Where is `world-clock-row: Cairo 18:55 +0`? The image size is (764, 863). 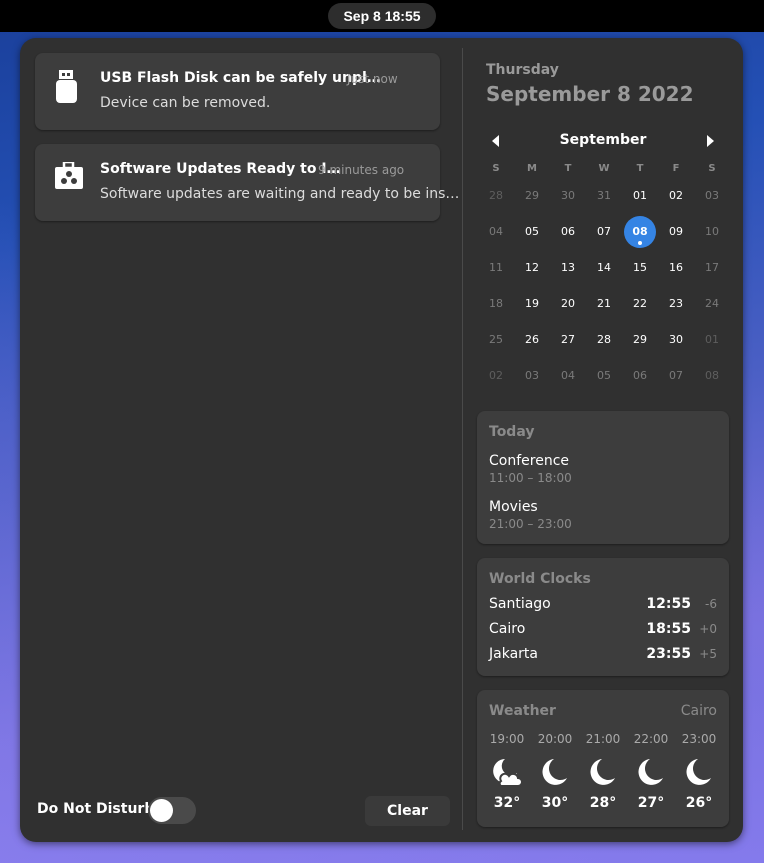 world-clock-row: Cairo 18:55 +0 is located at coordinates (603, 631).